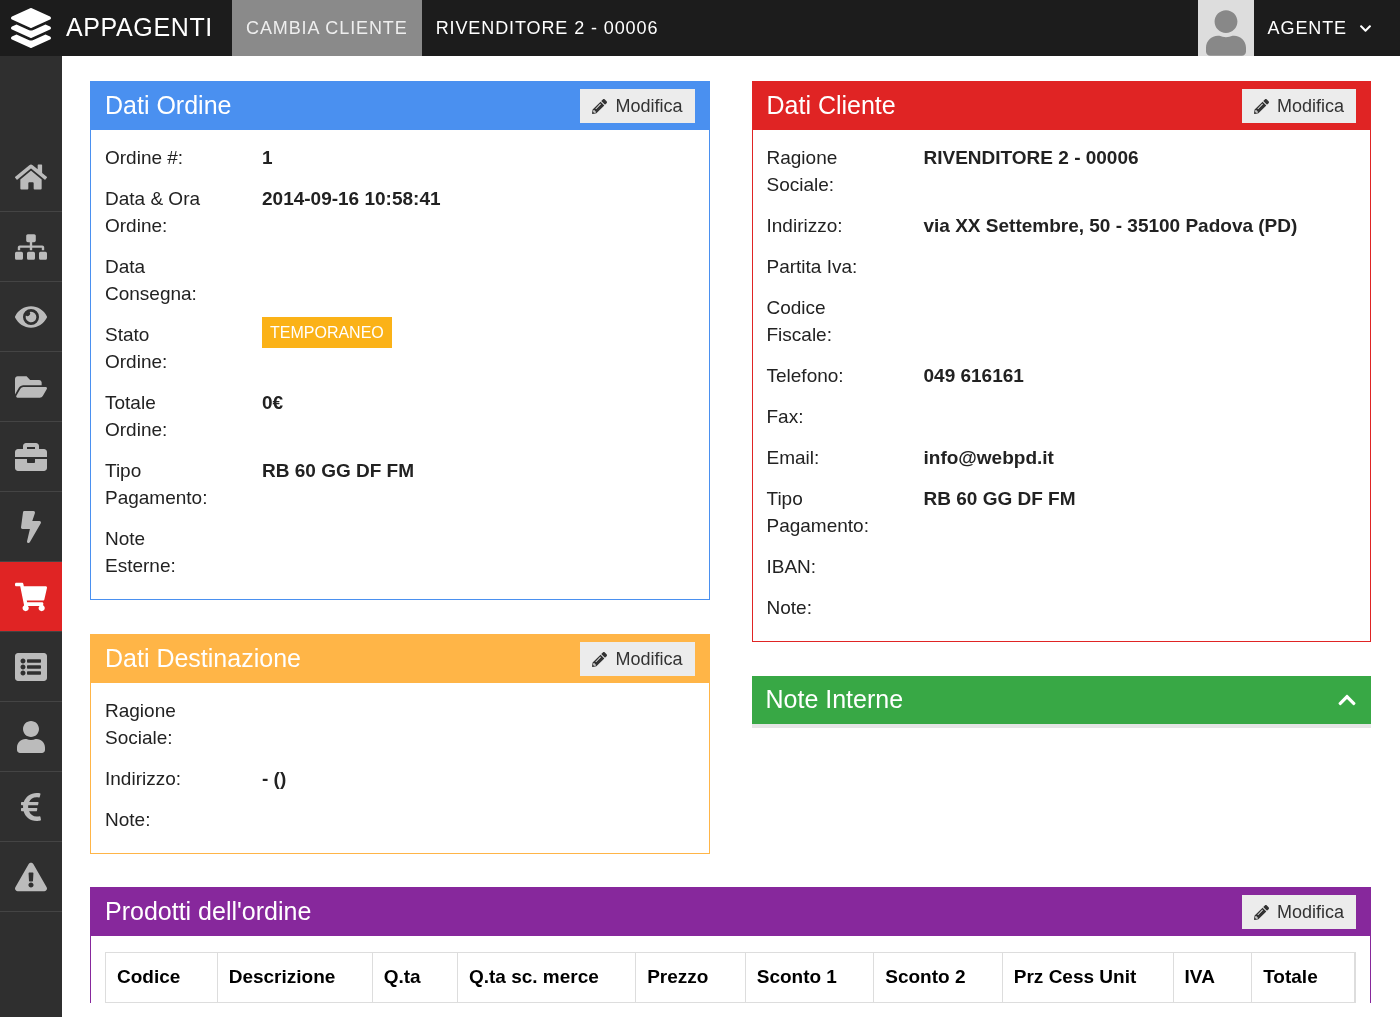  Describe the element at coordinates (274, 779) in the screenshot. I see `field-value: - ()` at that location.